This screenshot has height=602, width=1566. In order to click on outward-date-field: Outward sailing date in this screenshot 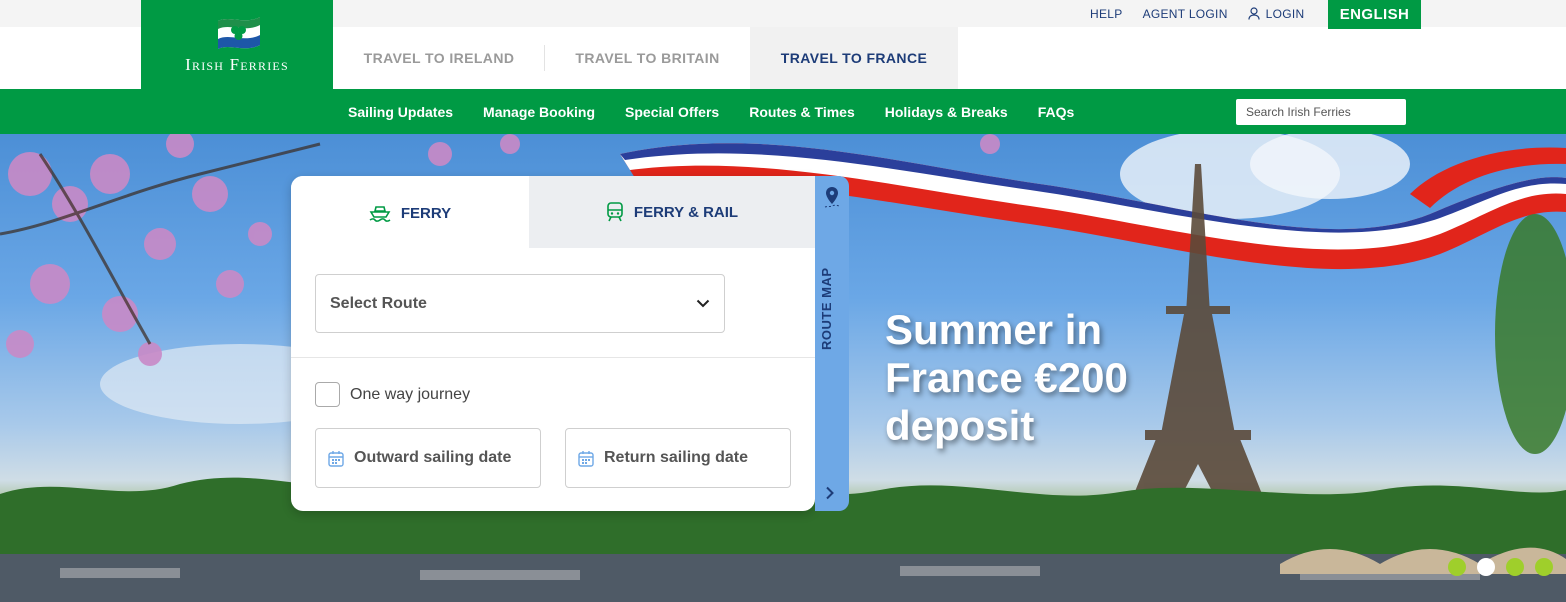, I will do `click(428, 458)`.